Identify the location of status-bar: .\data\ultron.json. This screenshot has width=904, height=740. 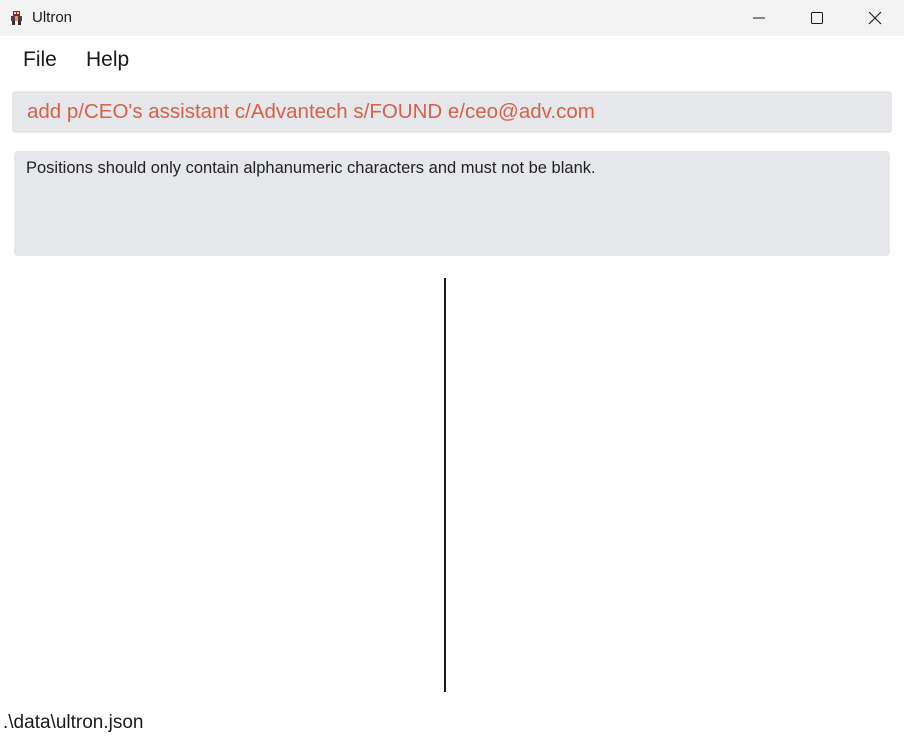
(452, 722).